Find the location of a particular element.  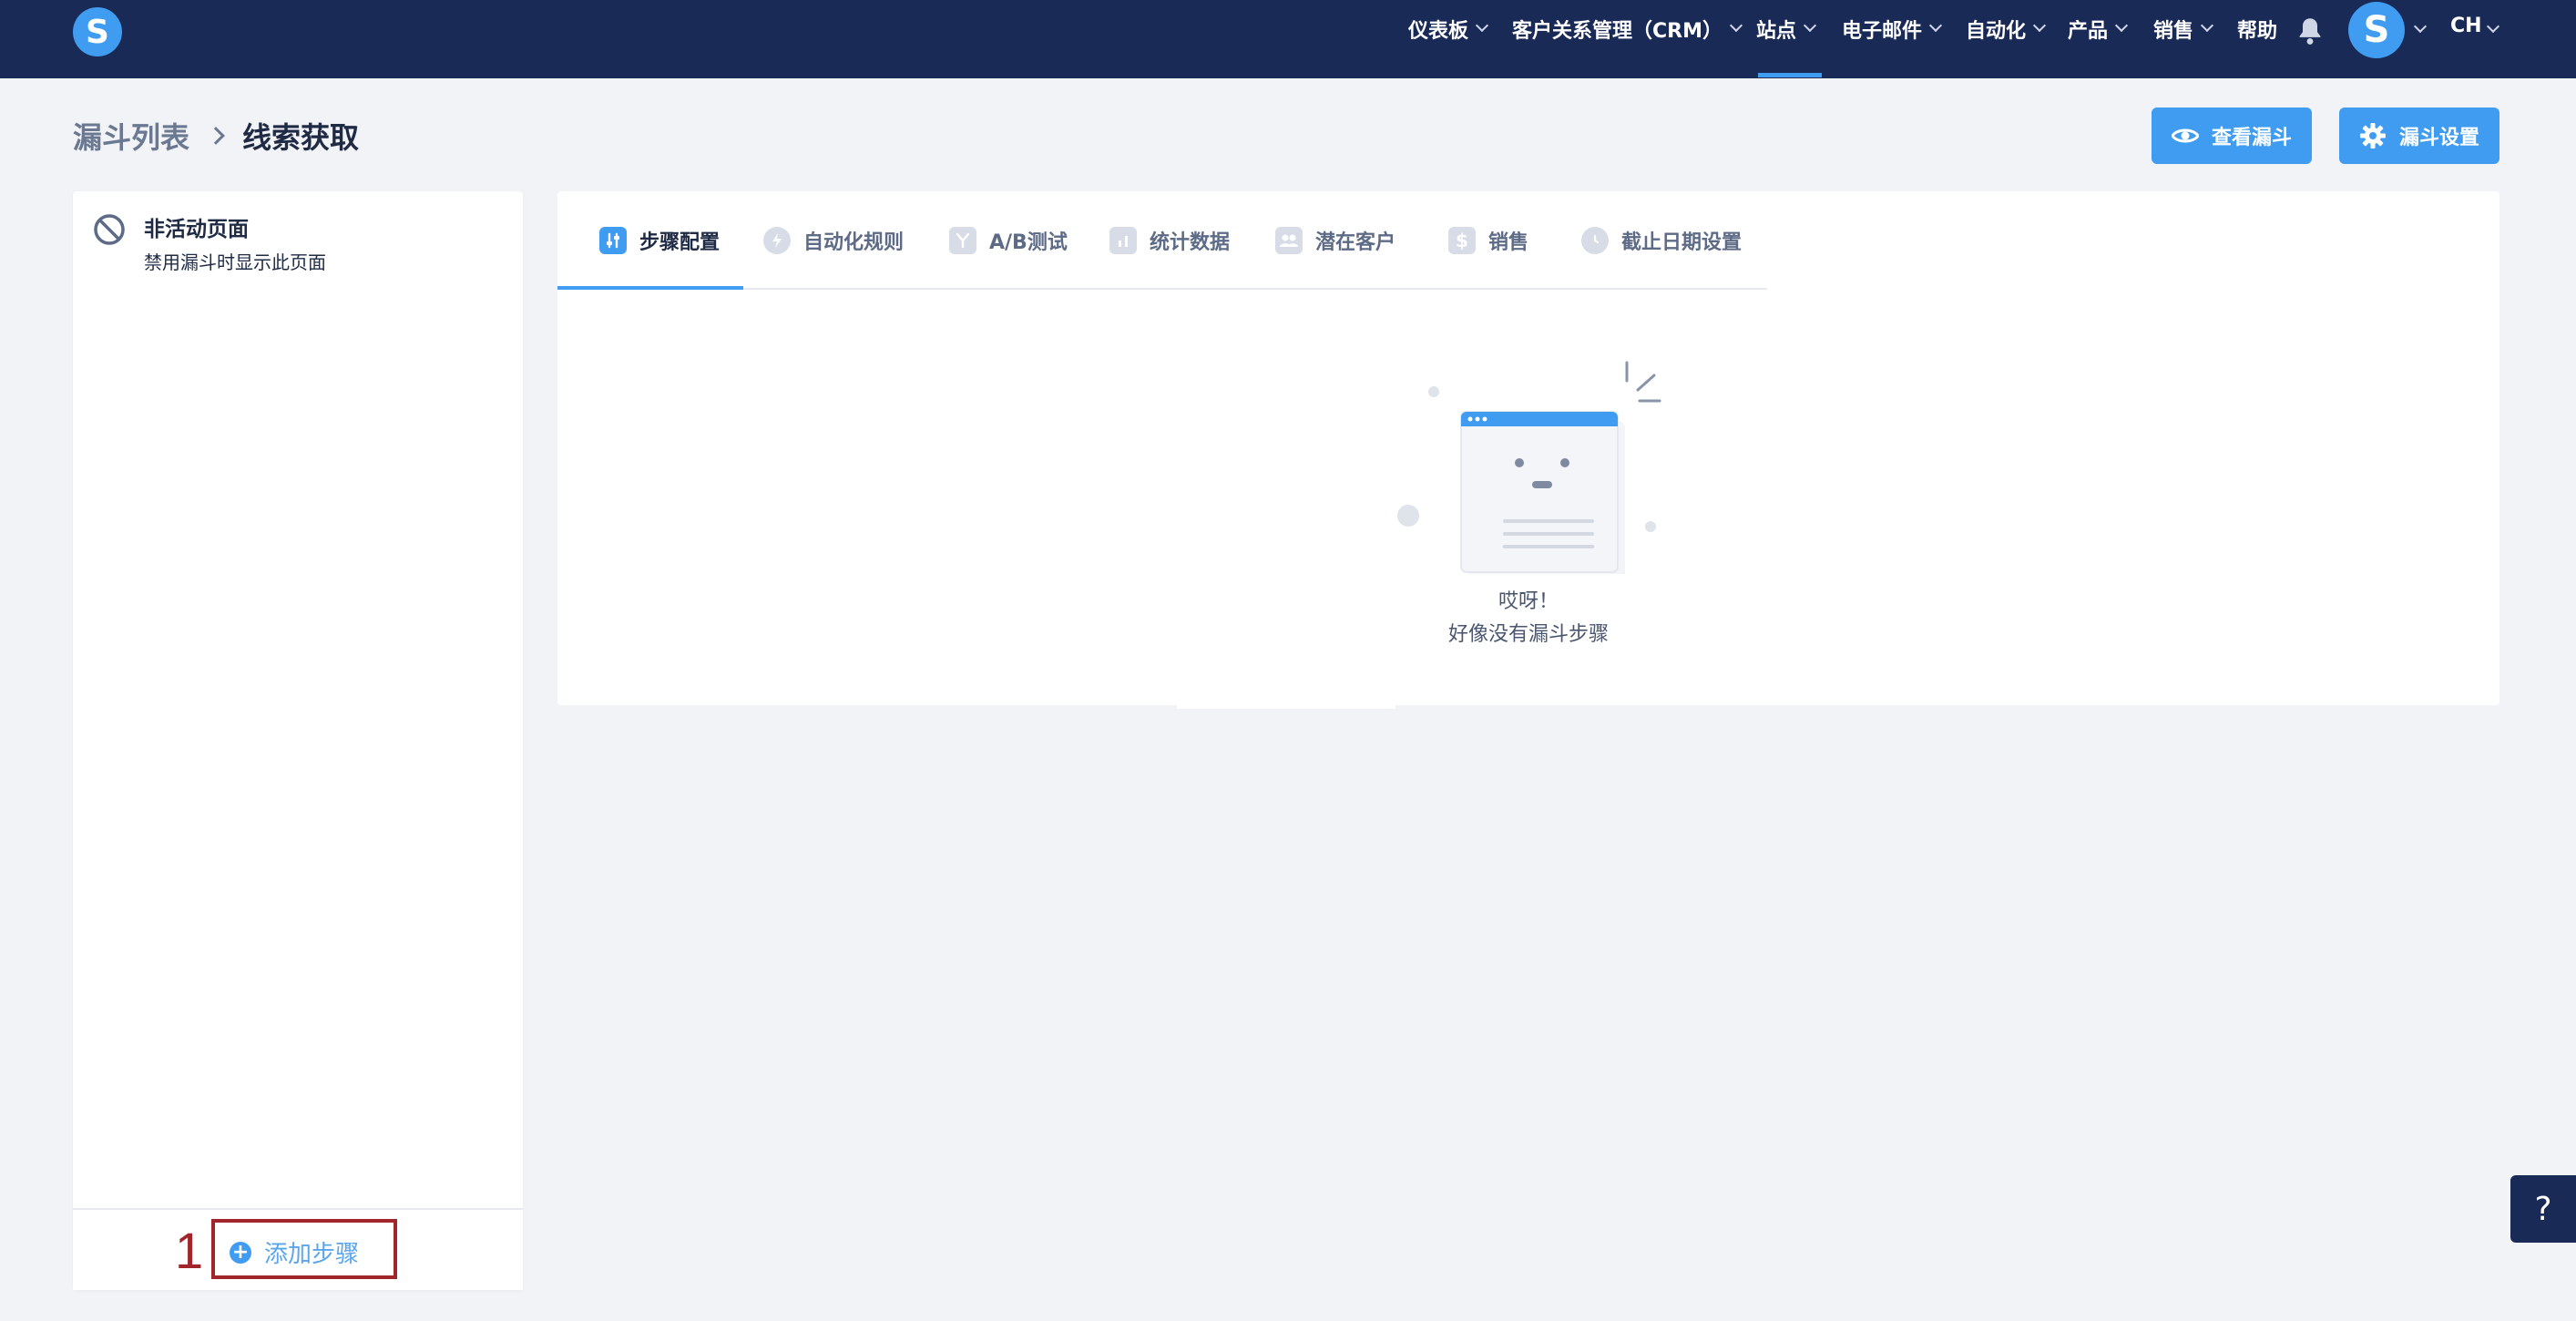

nav-products: 产品 is located at coordinates (2098, 39).